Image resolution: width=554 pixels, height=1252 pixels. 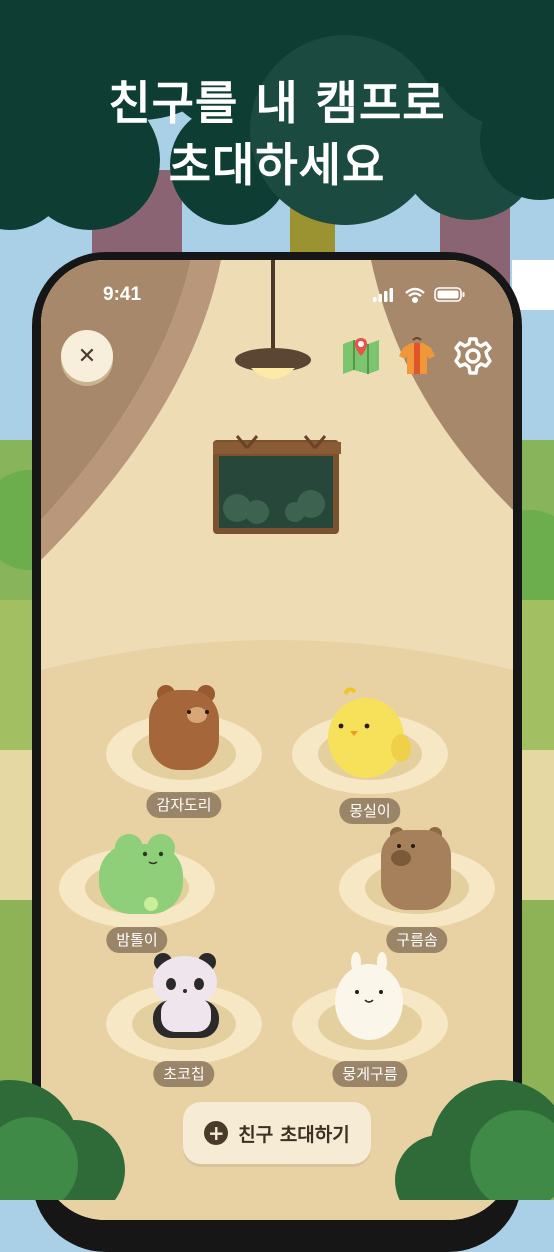 I want to click on outfit-icon, so click(x=417, y=356).